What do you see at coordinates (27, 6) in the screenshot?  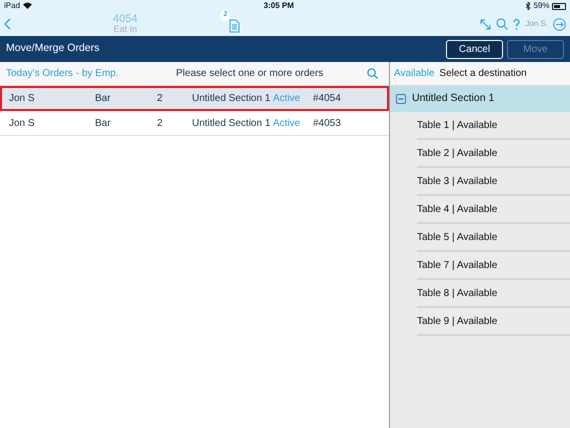 I see `wifi-icon` at bounding box center [27, 6].